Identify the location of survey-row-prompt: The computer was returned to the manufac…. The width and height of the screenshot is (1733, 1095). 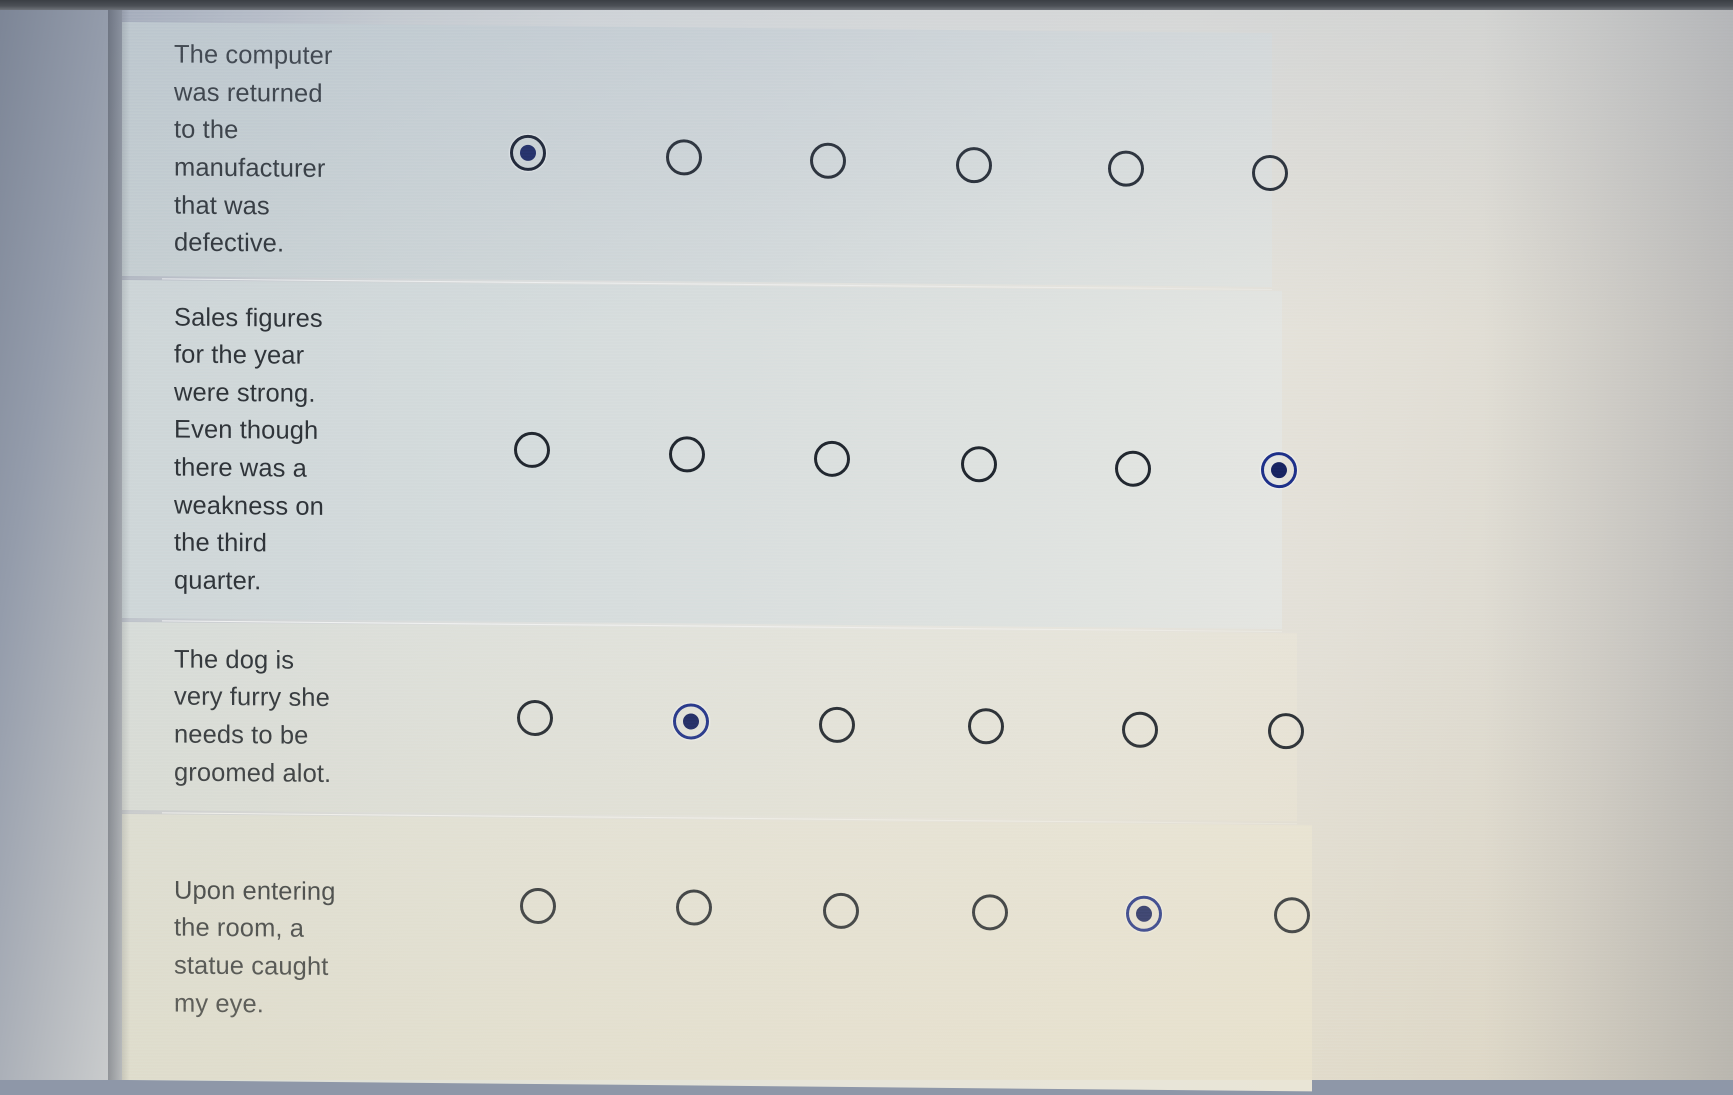
(253, 149).